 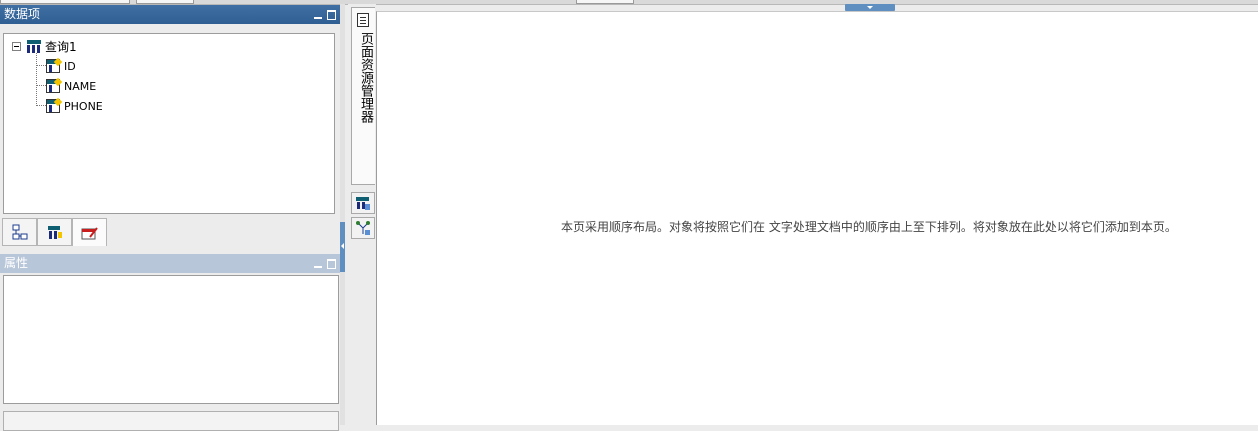 I want to click on tree-node-label: ID, so click(x=70, y=66).